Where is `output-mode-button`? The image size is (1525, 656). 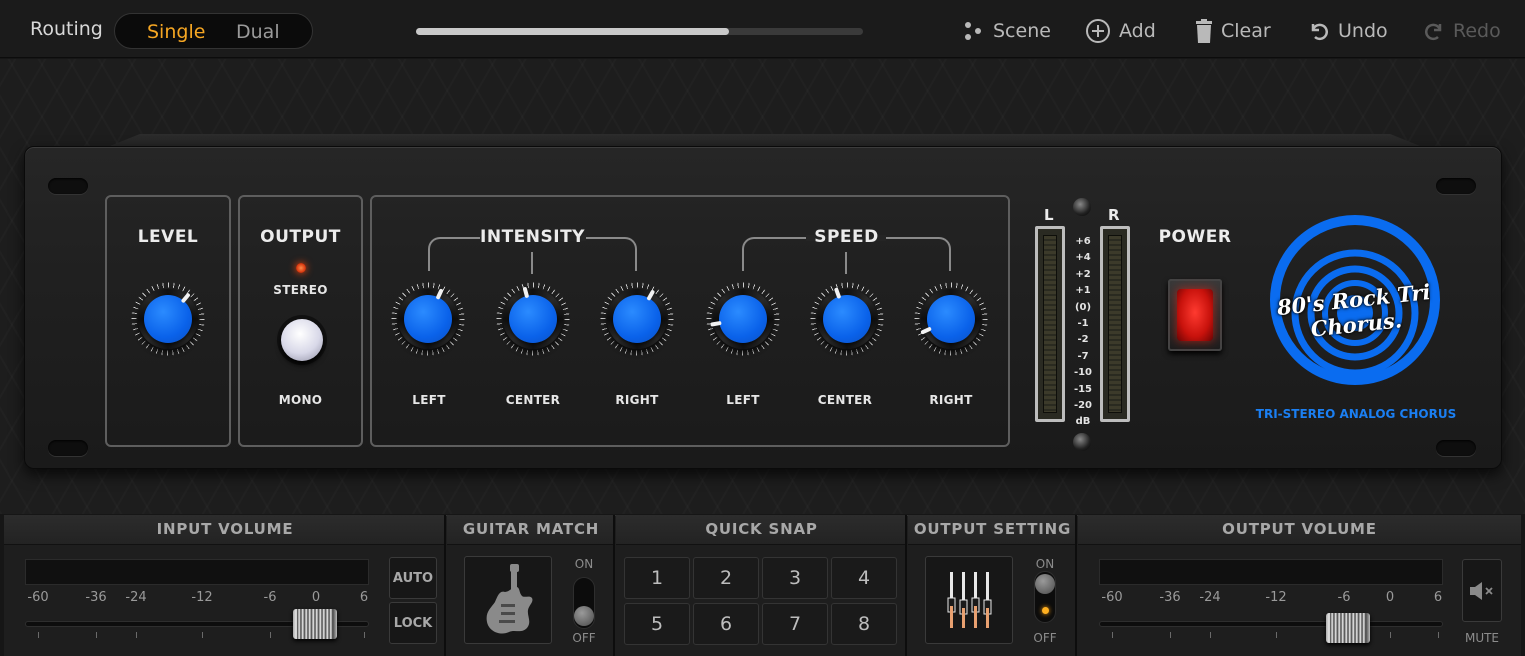 output-mode-button is located at coordinates (302, 340).